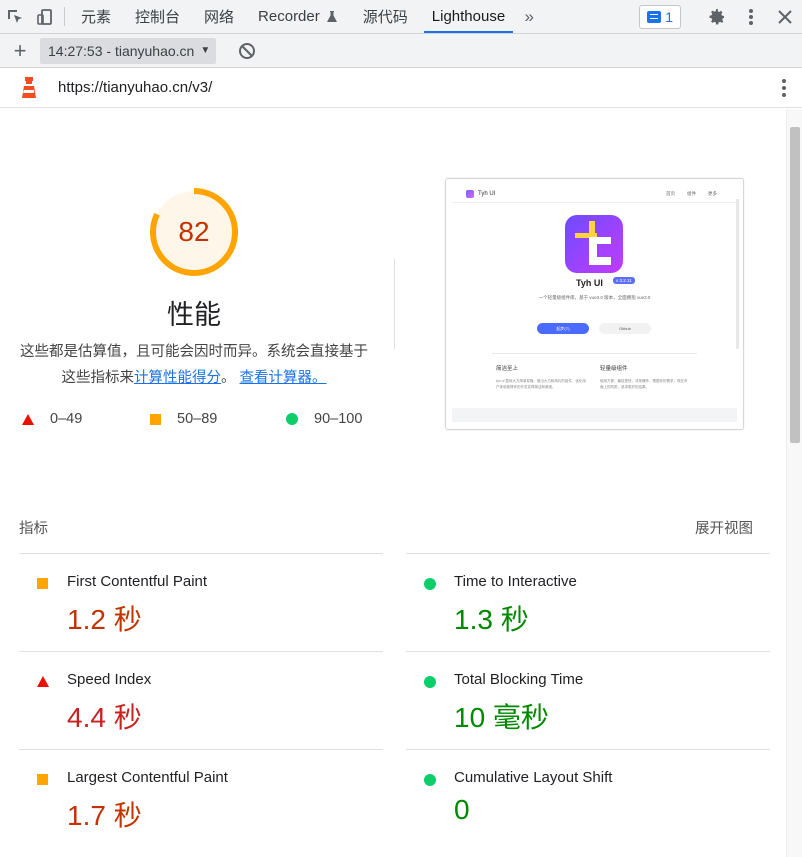  Describe the element at coordinates (331, 16) in the screenshot. I see `flask-icon` at that location.